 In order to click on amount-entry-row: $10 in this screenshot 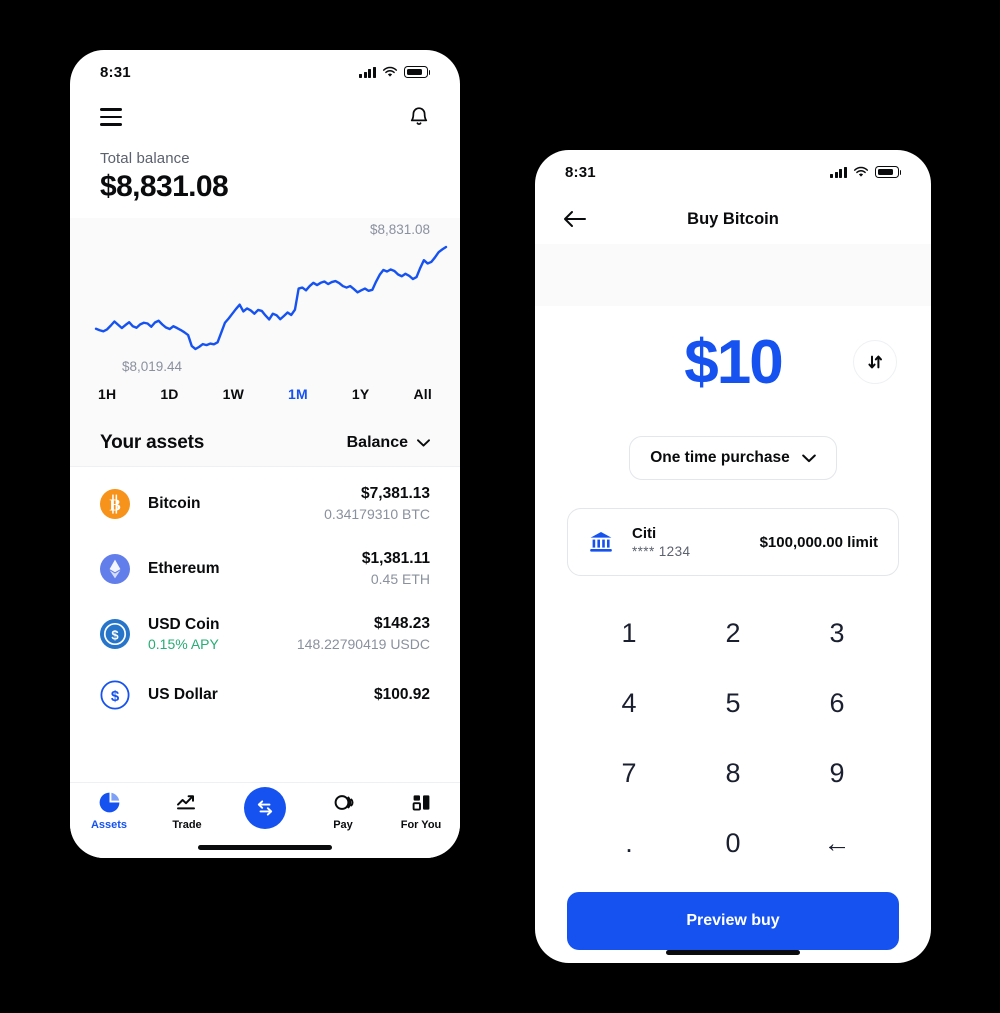, I will do `click(733, 362)`.